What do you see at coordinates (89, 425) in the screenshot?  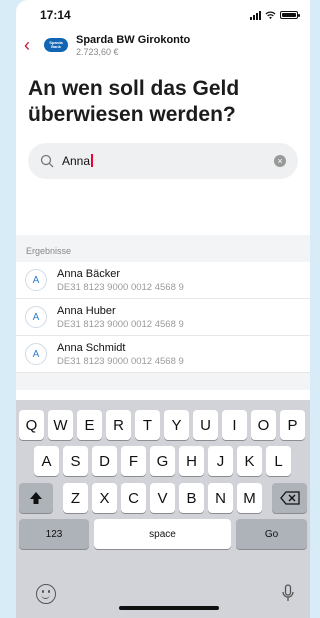 I see `key-e: E` at bounding box center [89, 425].